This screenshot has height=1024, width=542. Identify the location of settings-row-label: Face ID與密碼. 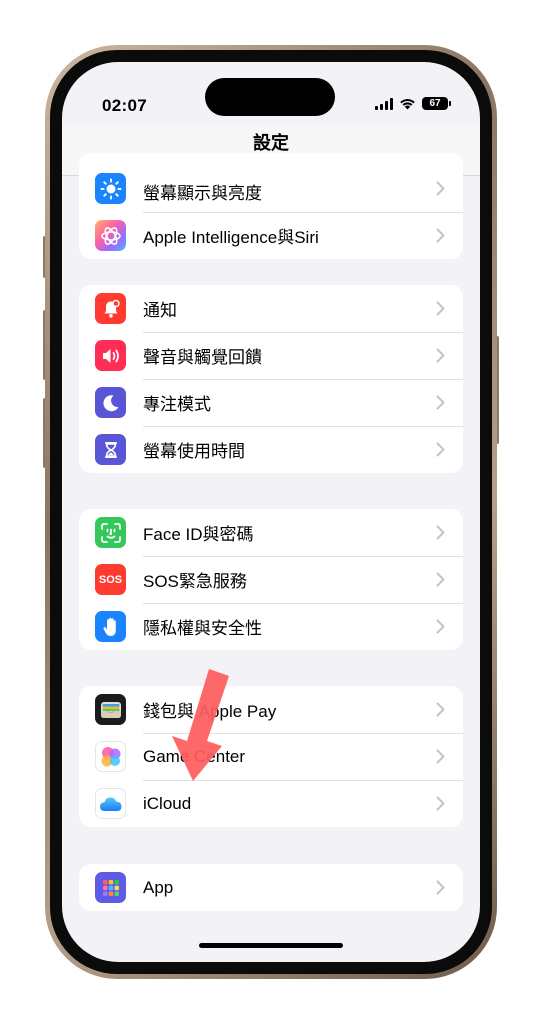
(198, 534).